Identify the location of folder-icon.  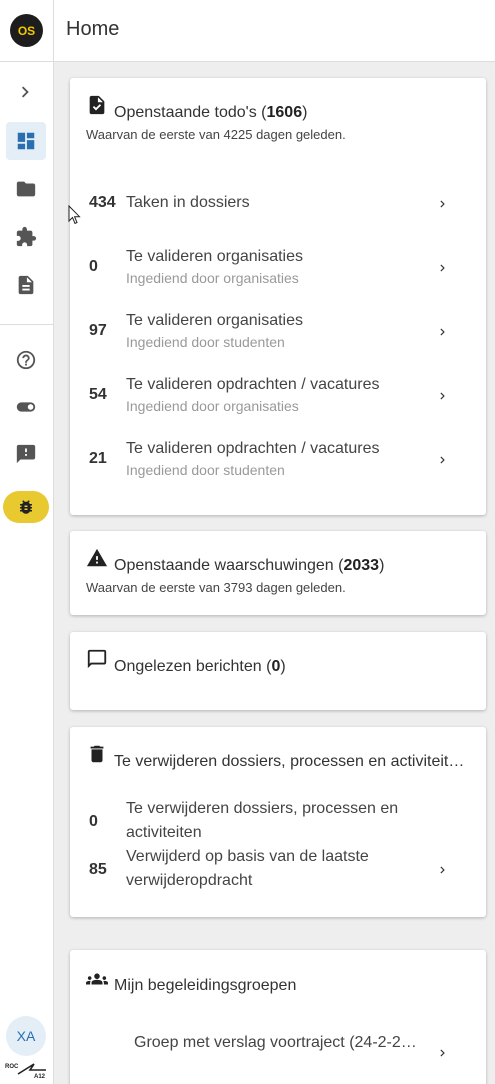
(26, 189).